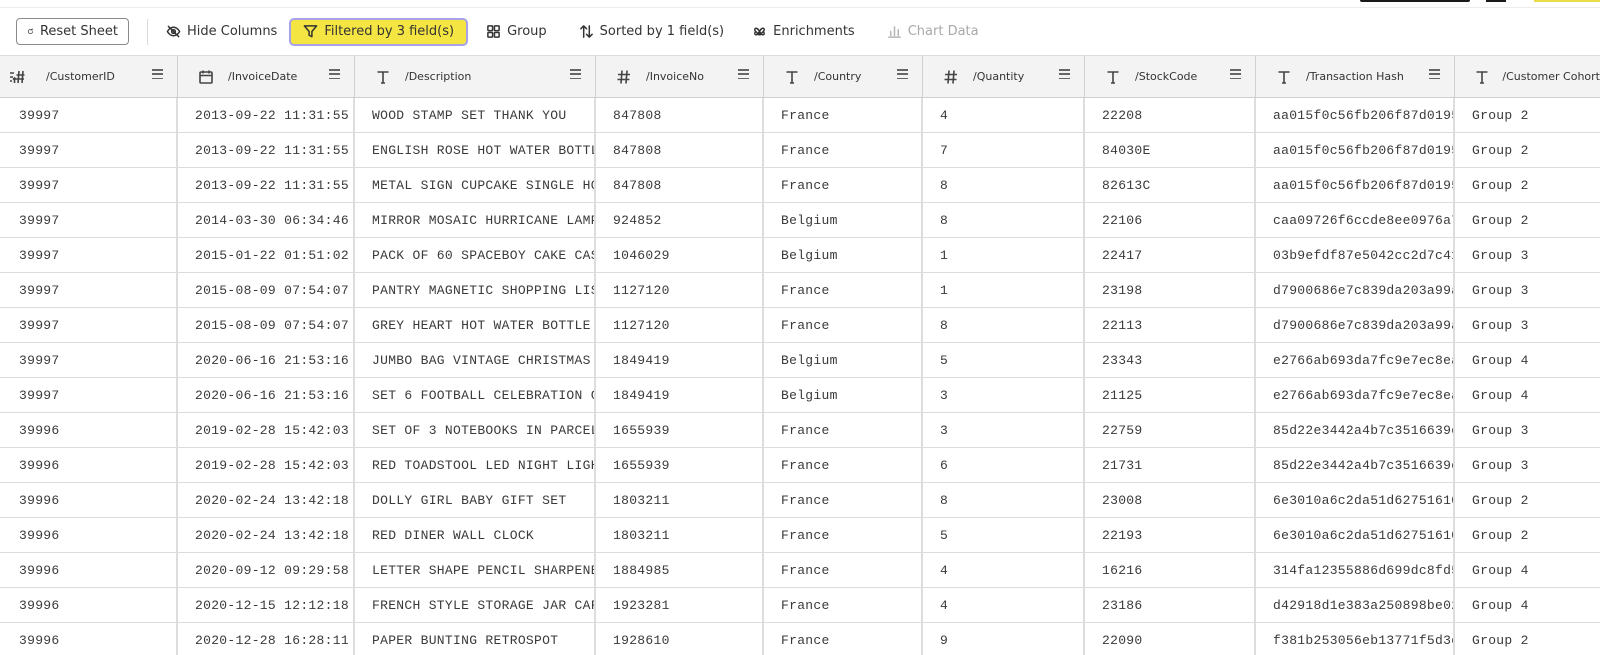 This screenshot has height=655, width=1600. Describe the element at coordinates (1170, 220) in the screenshot. I see `table-cell: 22106` at that location.